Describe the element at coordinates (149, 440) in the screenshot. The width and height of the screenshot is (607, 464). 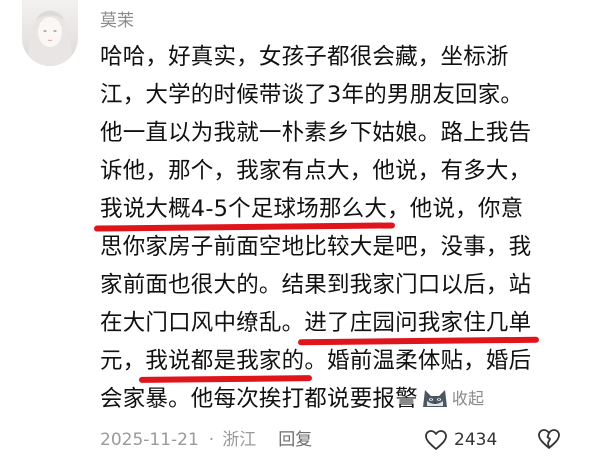
I see `comment-date: 2025-11-21` at that location.